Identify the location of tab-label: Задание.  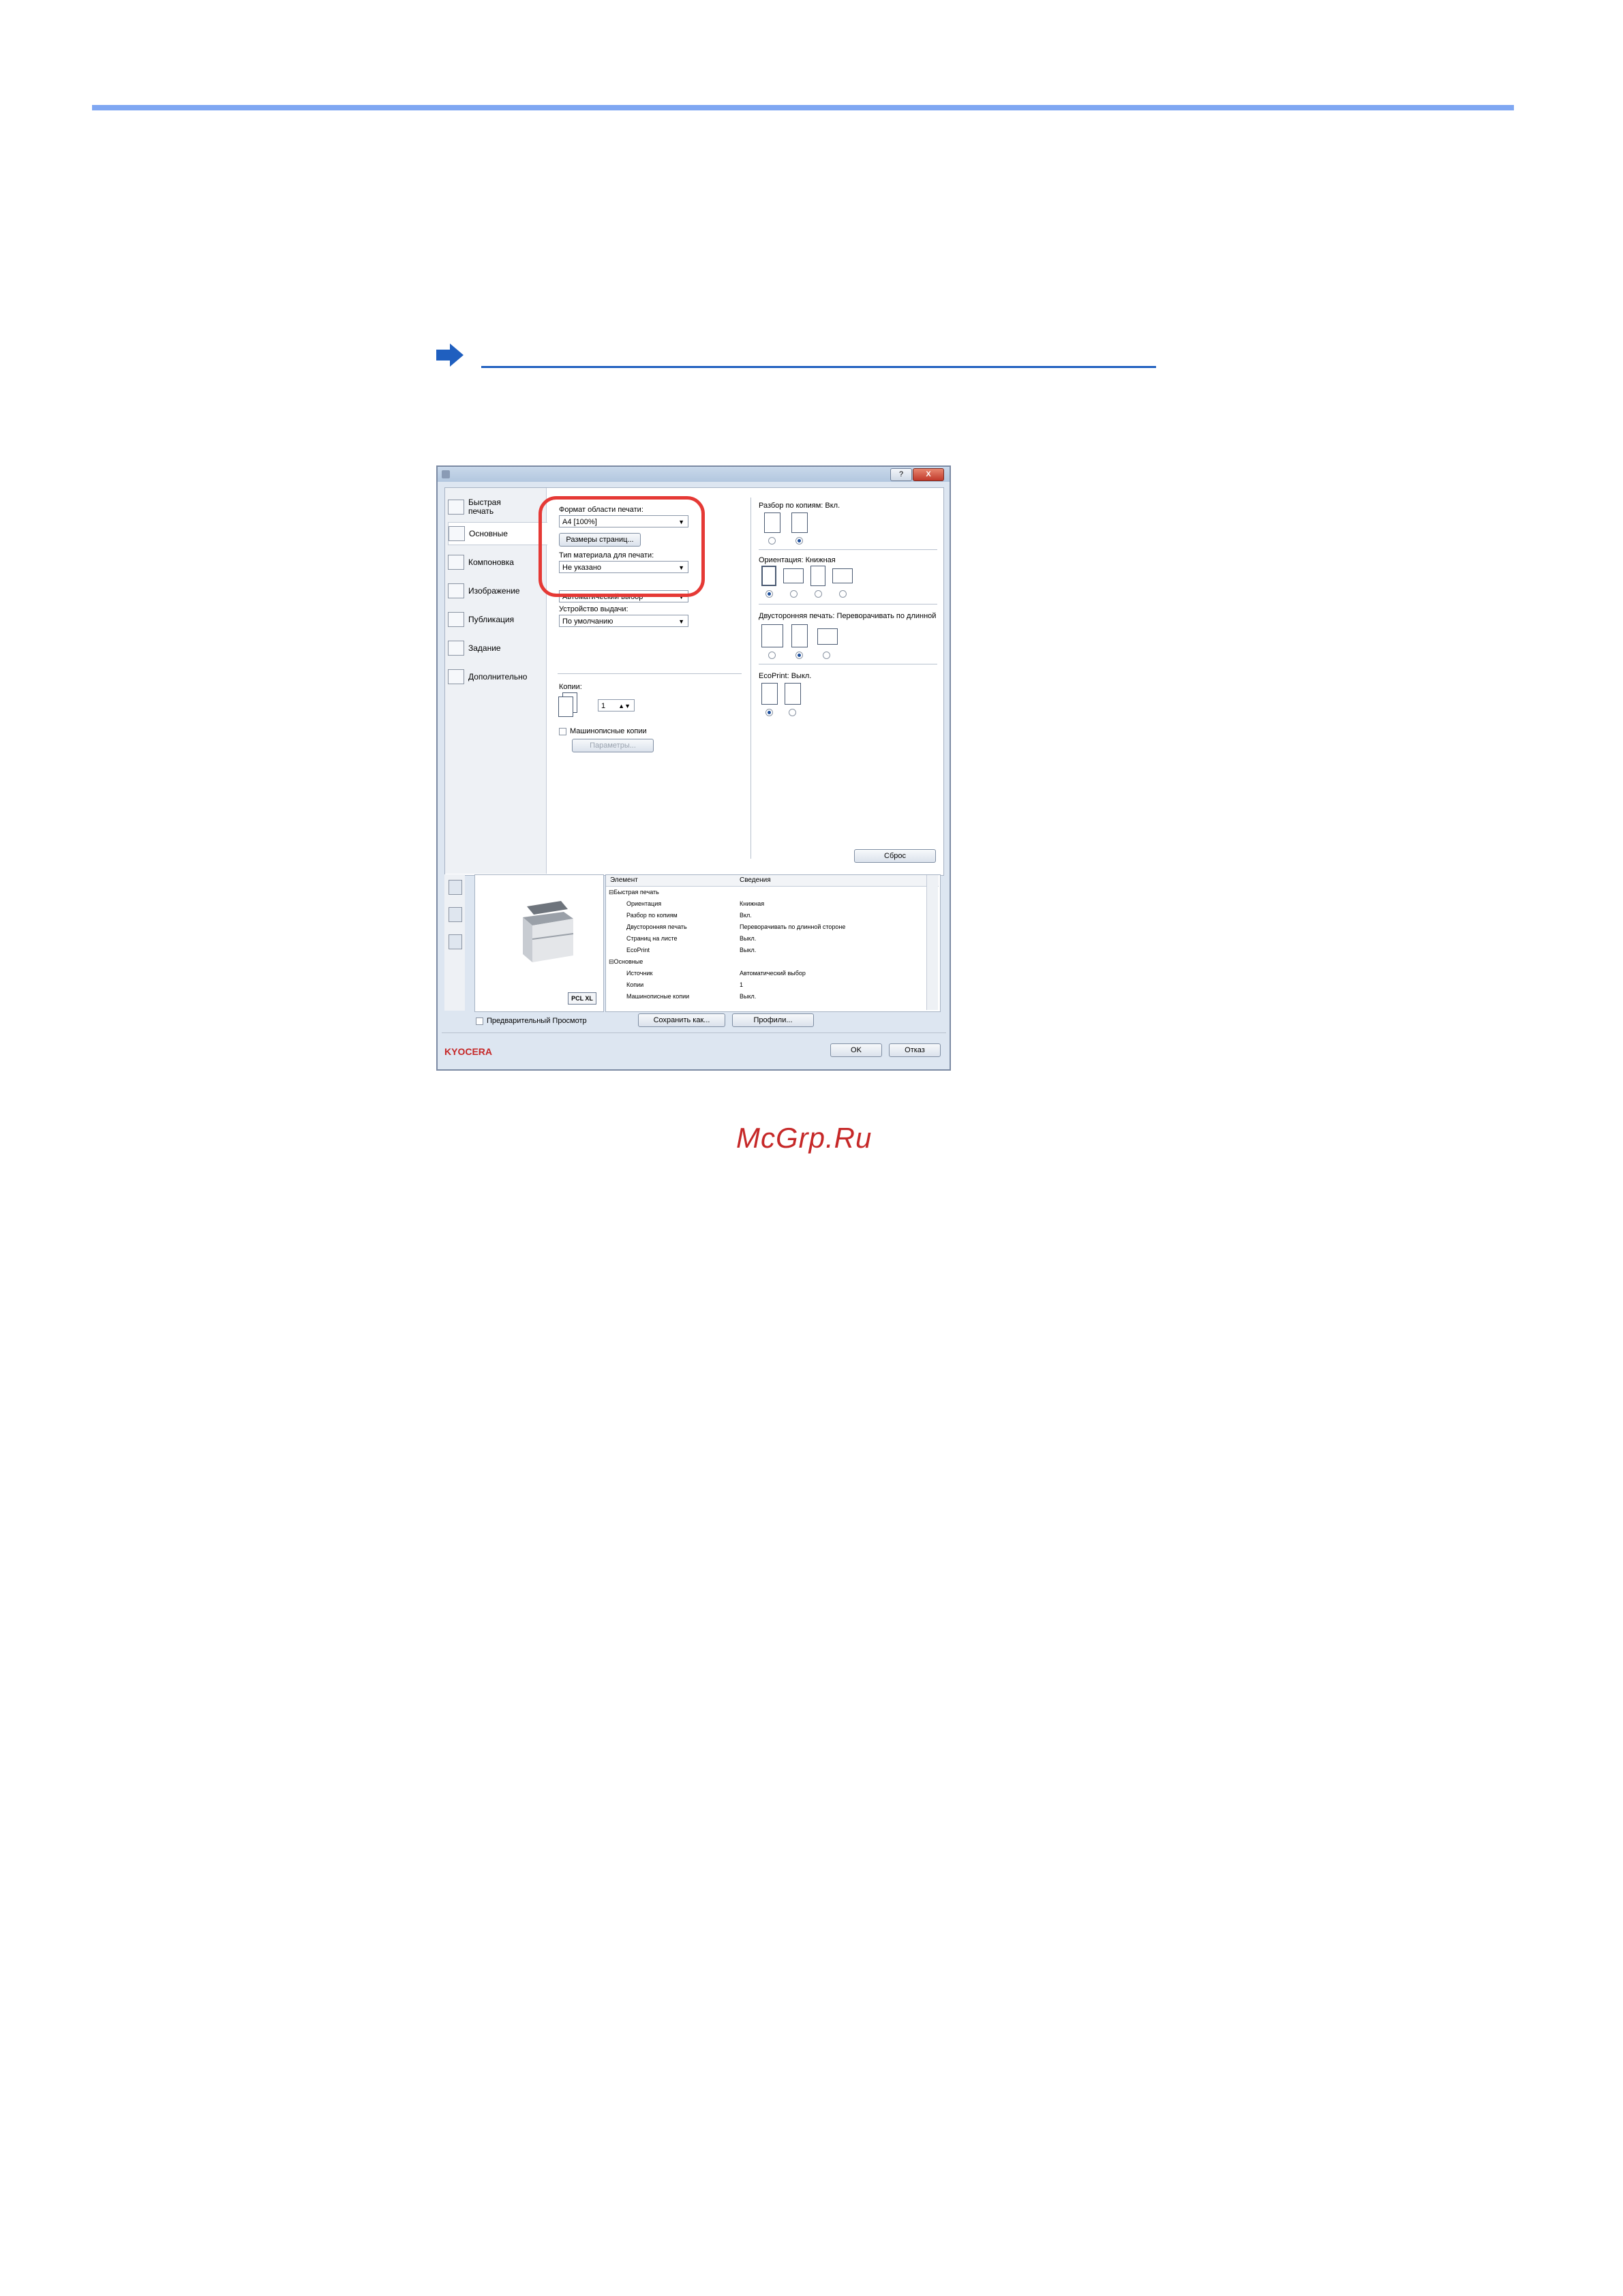
(484, 648).